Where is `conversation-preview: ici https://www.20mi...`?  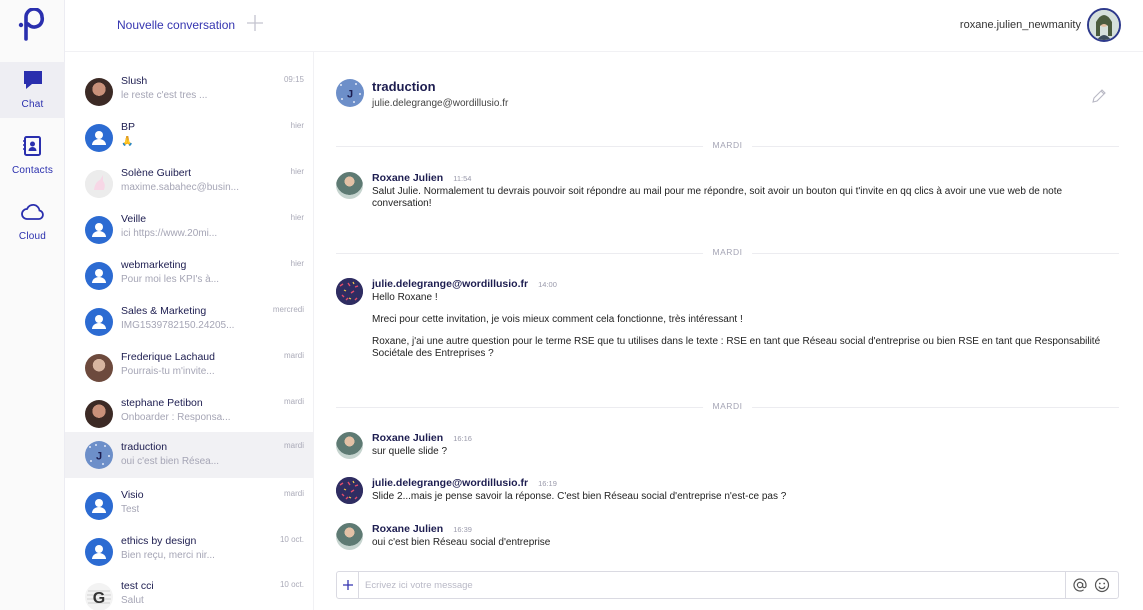 conversation-preview: ici https://www.20mi... is located at coordinates (169, 233).